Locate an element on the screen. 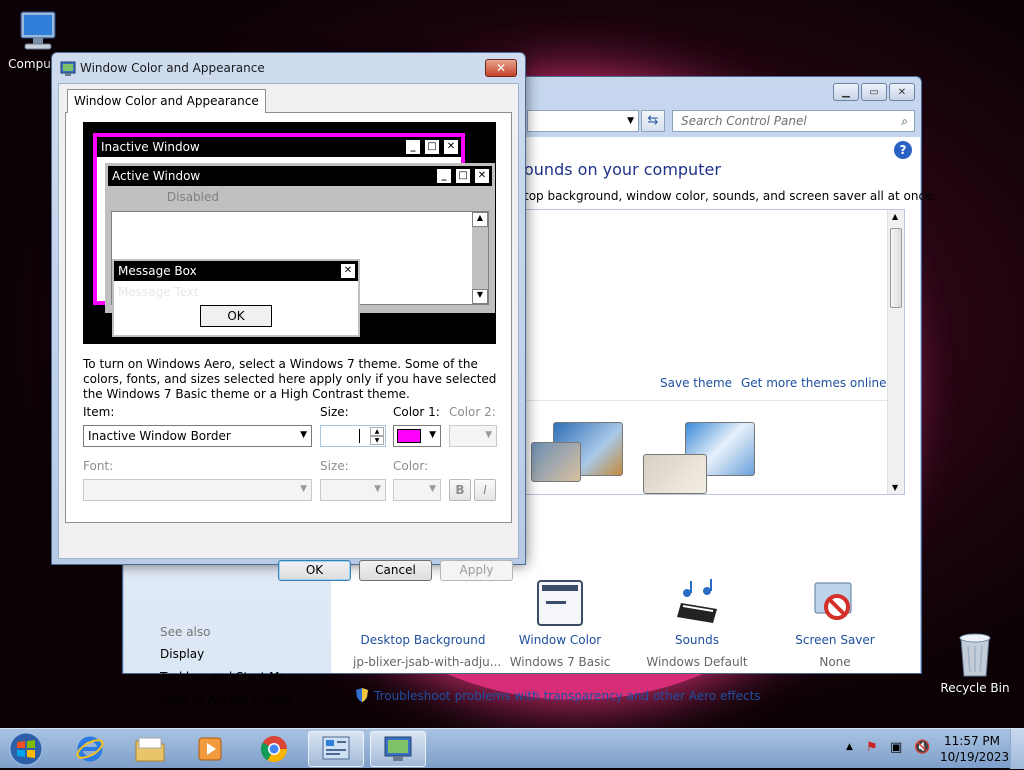  link-ease-of-access: Ease of Access Center is located at coordinates (226, 700).